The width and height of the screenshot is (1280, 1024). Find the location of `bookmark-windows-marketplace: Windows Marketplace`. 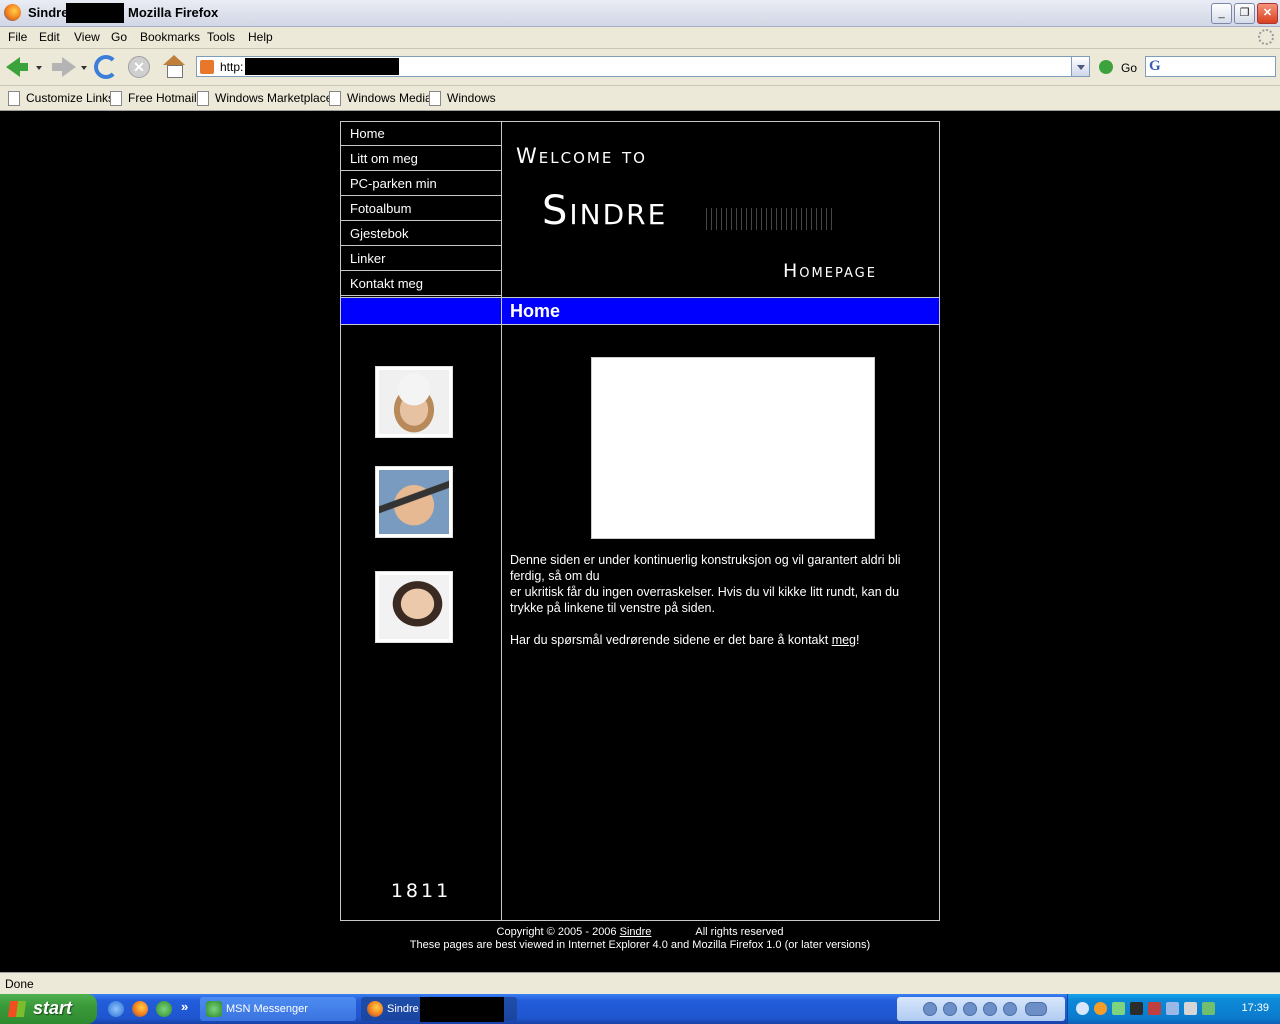

bookmark-windows-marketplace: Windows Marketplace is located at coordinates (264, 98).